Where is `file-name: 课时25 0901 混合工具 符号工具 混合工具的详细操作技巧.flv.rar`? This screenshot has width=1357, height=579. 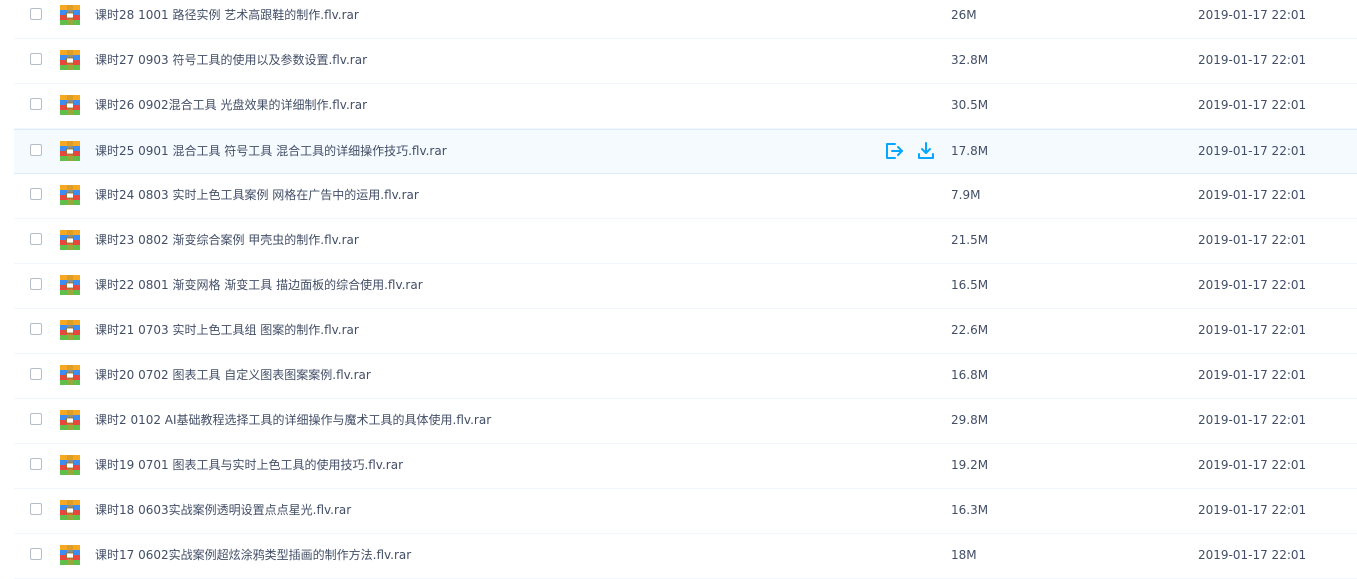 file-name: 课时25 0901 混合工具 符号工具 混合工具的详细操作技巧.flv.rar is located at coordinates (271, 151).